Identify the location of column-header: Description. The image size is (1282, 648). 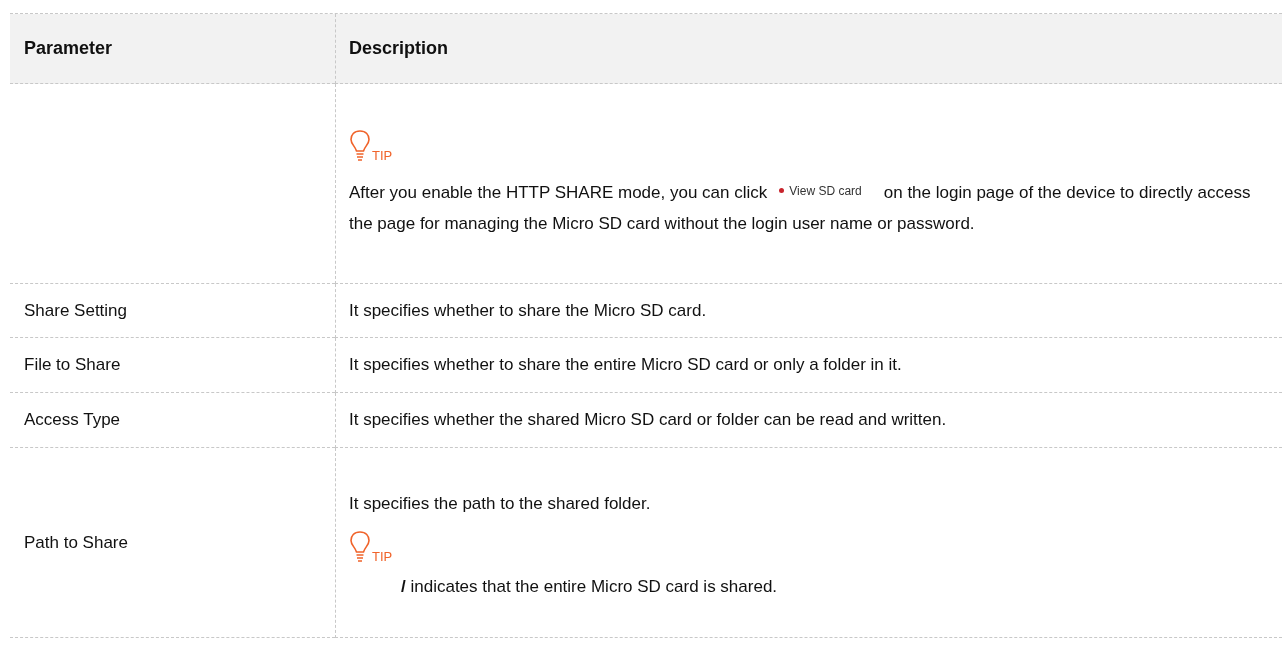
(399, 48).